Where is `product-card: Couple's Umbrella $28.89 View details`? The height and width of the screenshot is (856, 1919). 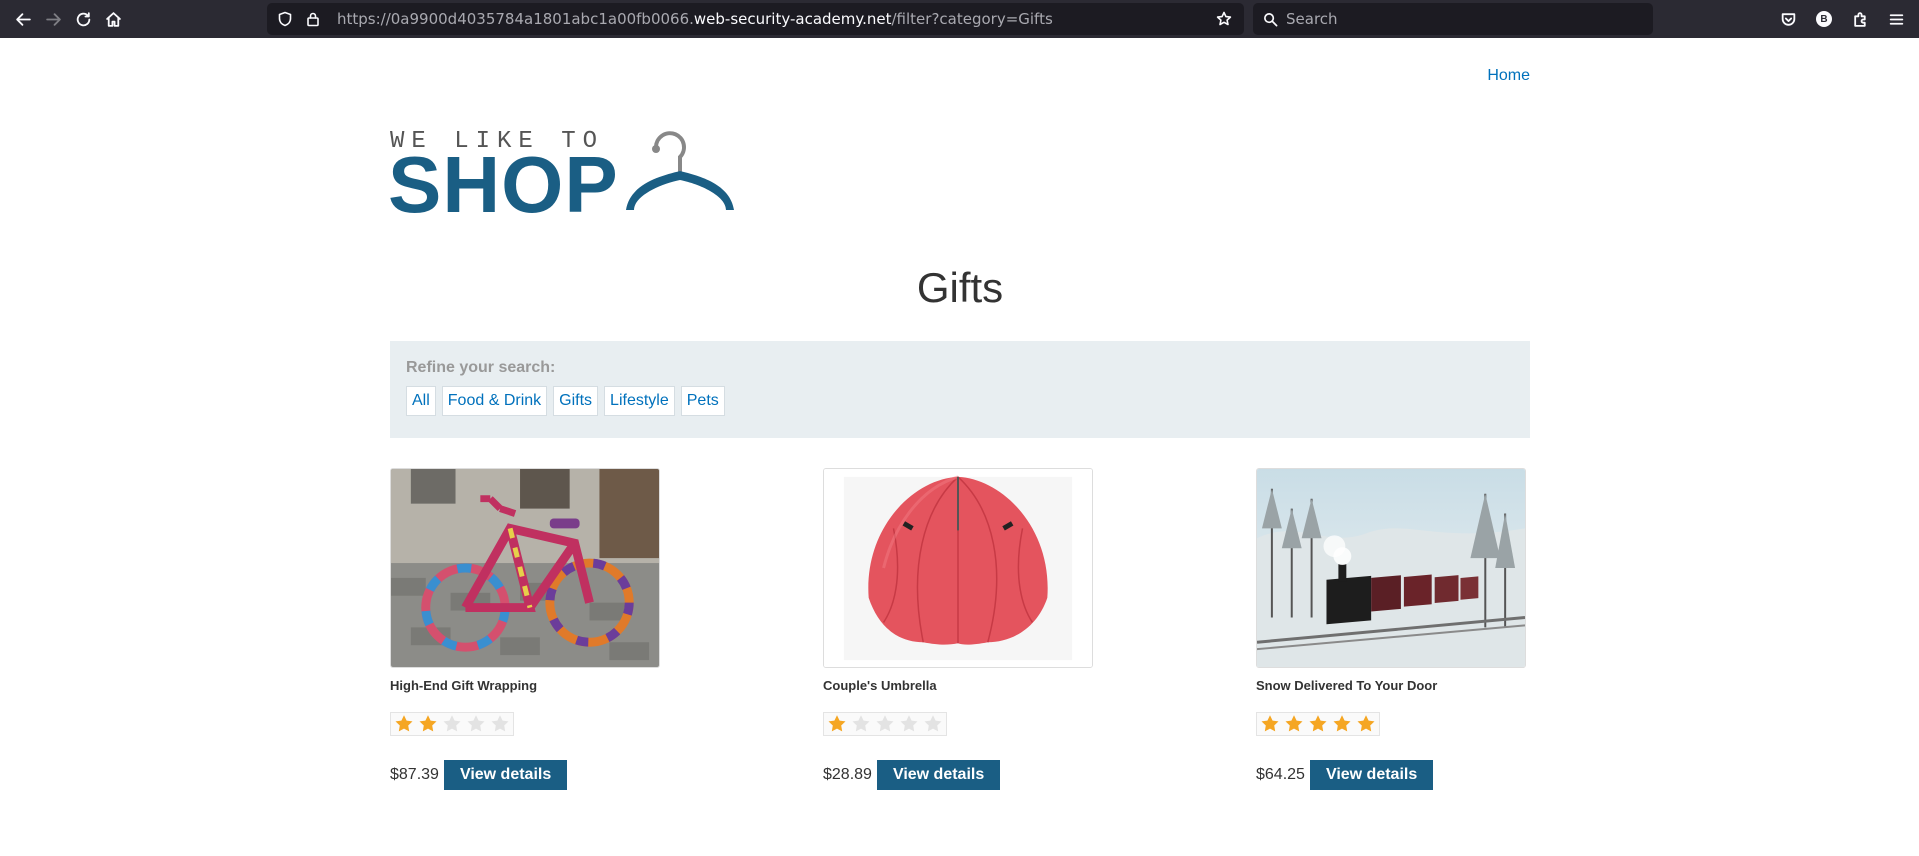 product-card: Couple's Umbrella $28.89 View details is located at coordinates (958, 629).